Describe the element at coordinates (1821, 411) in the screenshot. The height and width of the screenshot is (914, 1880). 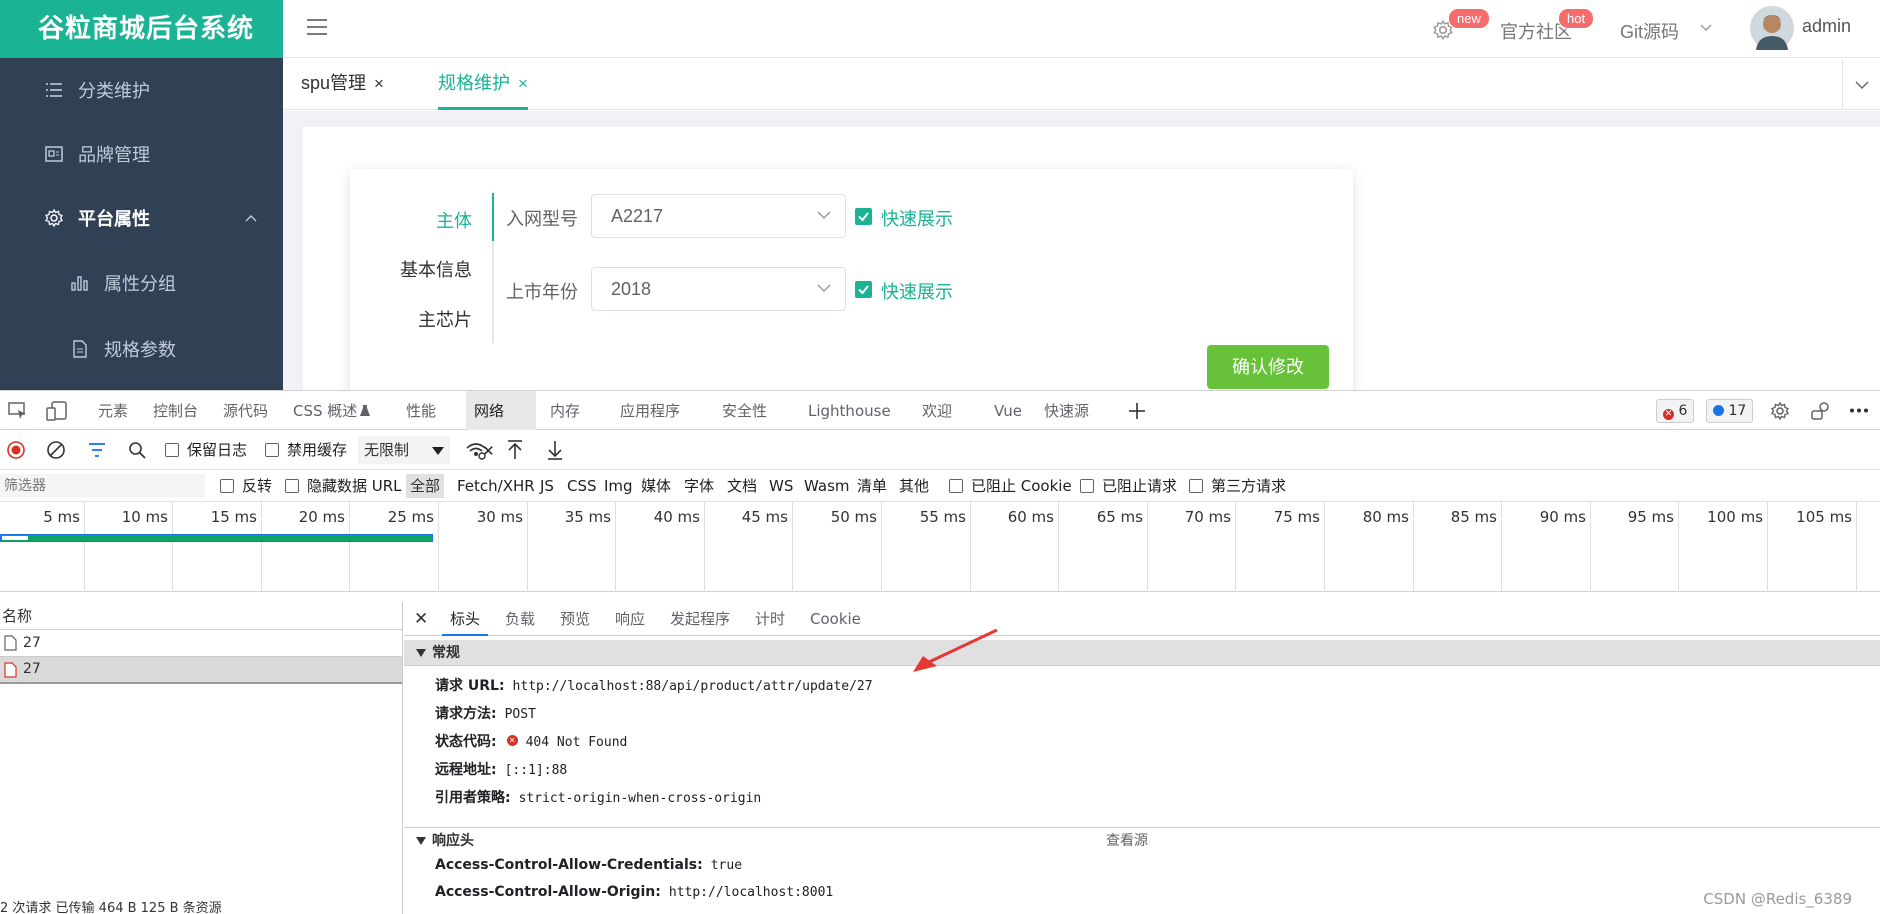
I see `remote-devices-icon` at that location.